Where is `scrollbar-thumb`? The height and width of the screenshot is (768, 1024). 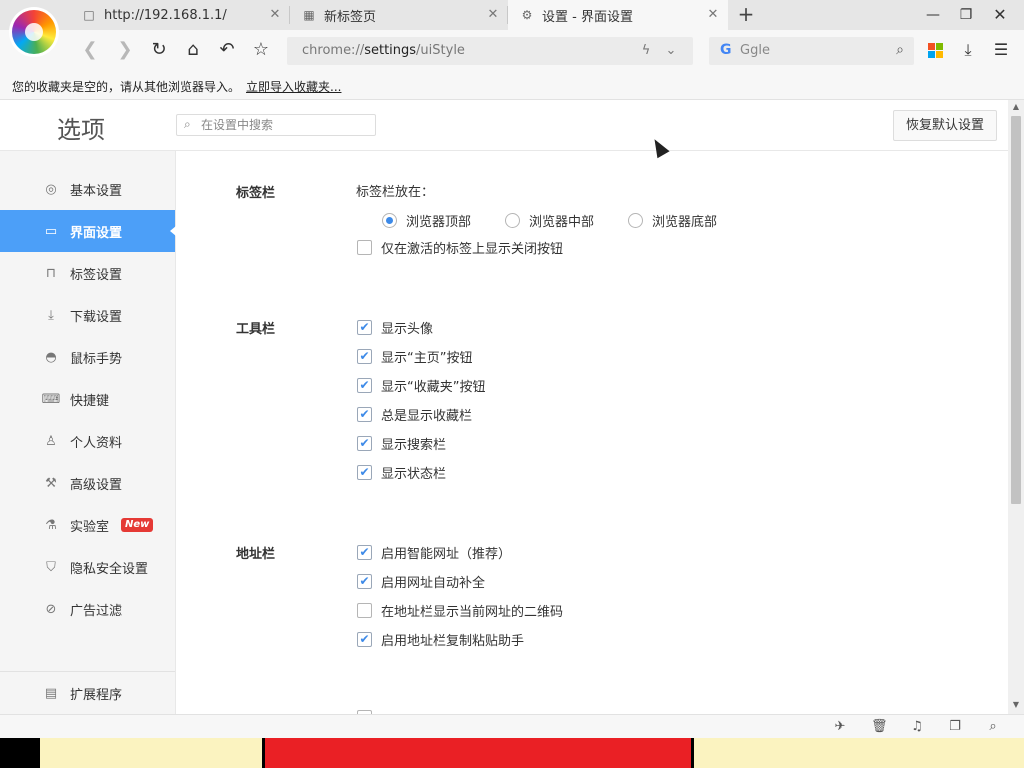
scrollbar-thumb is located at coordinates (1016, 310).